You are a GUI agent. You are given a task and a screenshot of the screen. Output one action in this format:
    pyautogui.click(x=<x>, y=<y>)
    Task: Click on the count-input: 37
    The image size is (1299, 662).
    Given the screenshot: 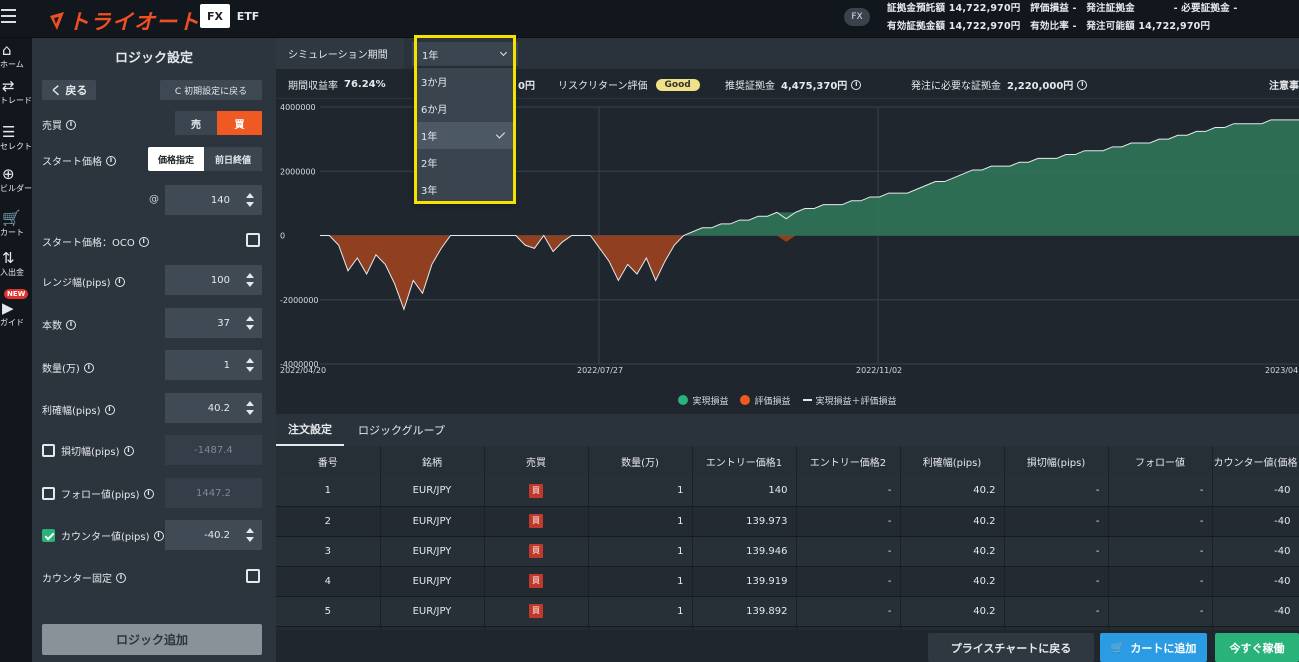 What is the action you would take?
    pyautogui.click(x=213, y=323)
    